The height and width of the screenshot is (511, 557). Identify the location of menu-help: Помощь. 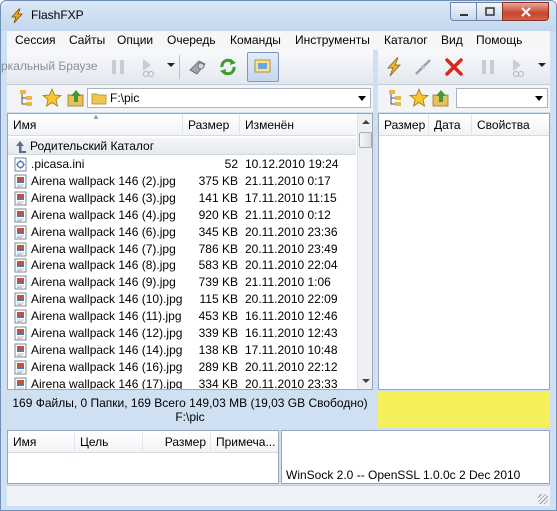
(499, 40).